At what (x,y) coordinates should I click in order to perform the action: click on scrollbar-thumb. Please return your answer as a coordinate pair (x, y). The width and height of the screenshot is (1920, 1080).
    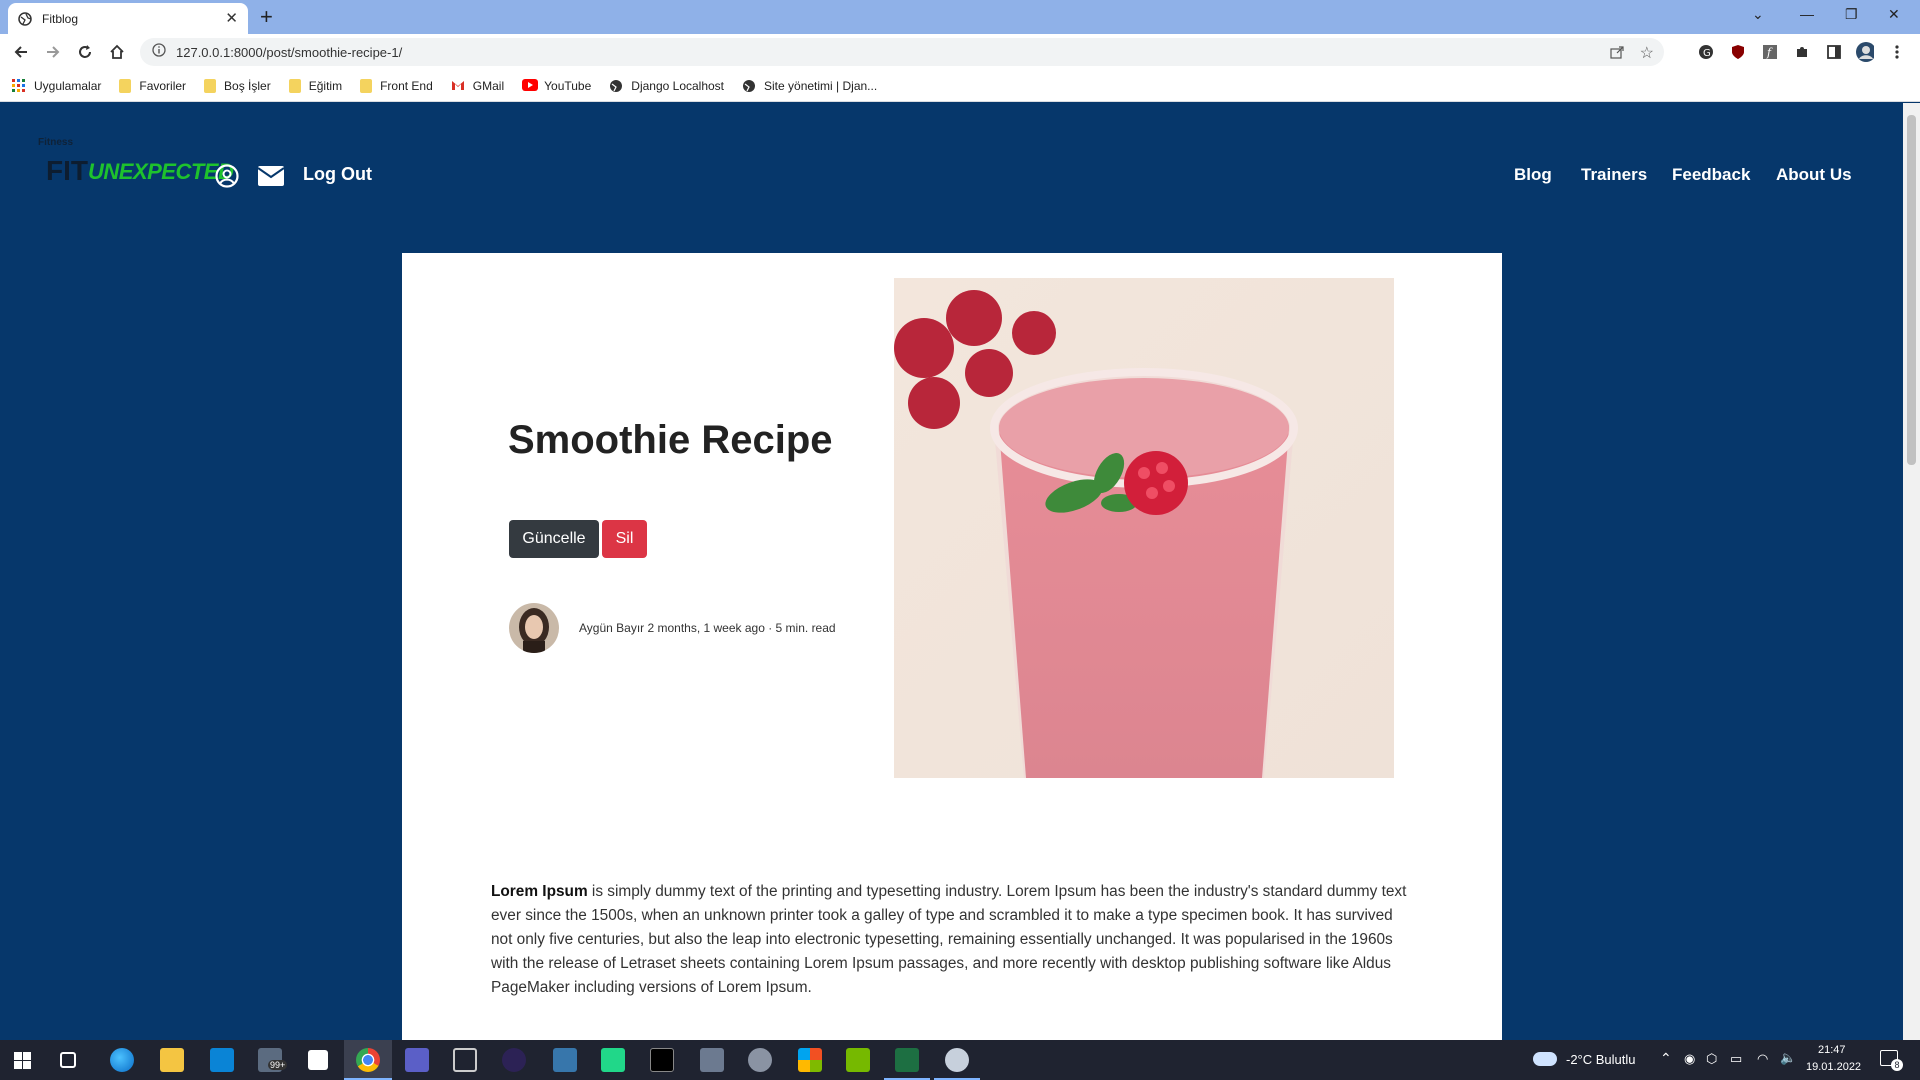
    Looking at the image, I should click on (1911, 290).